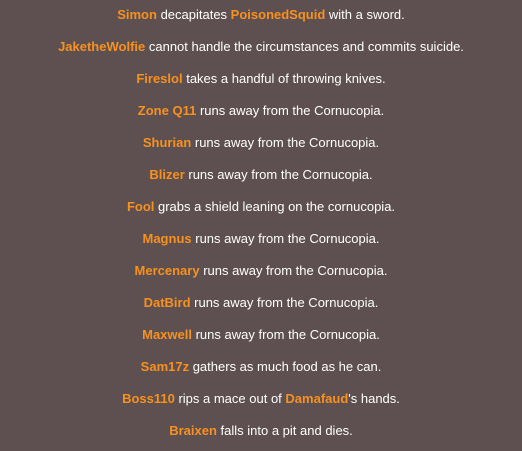 The height and width of the screenshot is (451, 522). What do you see at coordinates (167, 334) in the screenshot?
I see `player-name: Maxwell` at bounding box center [167, 334].